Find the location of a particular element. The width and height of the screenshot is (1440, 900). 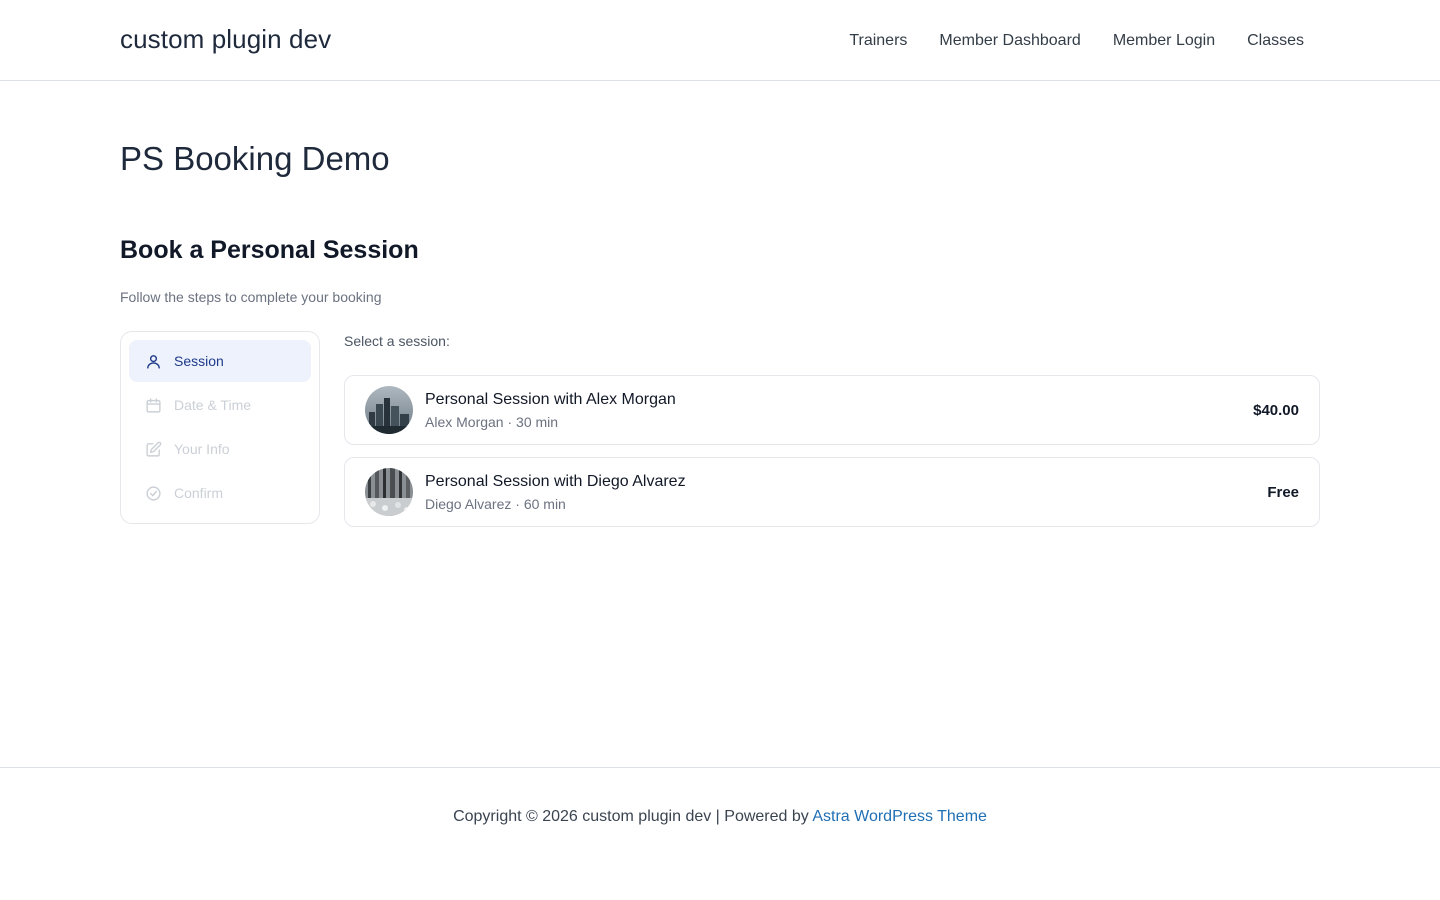

select-session-label: Select a session: is located at coordinates (397, 341).